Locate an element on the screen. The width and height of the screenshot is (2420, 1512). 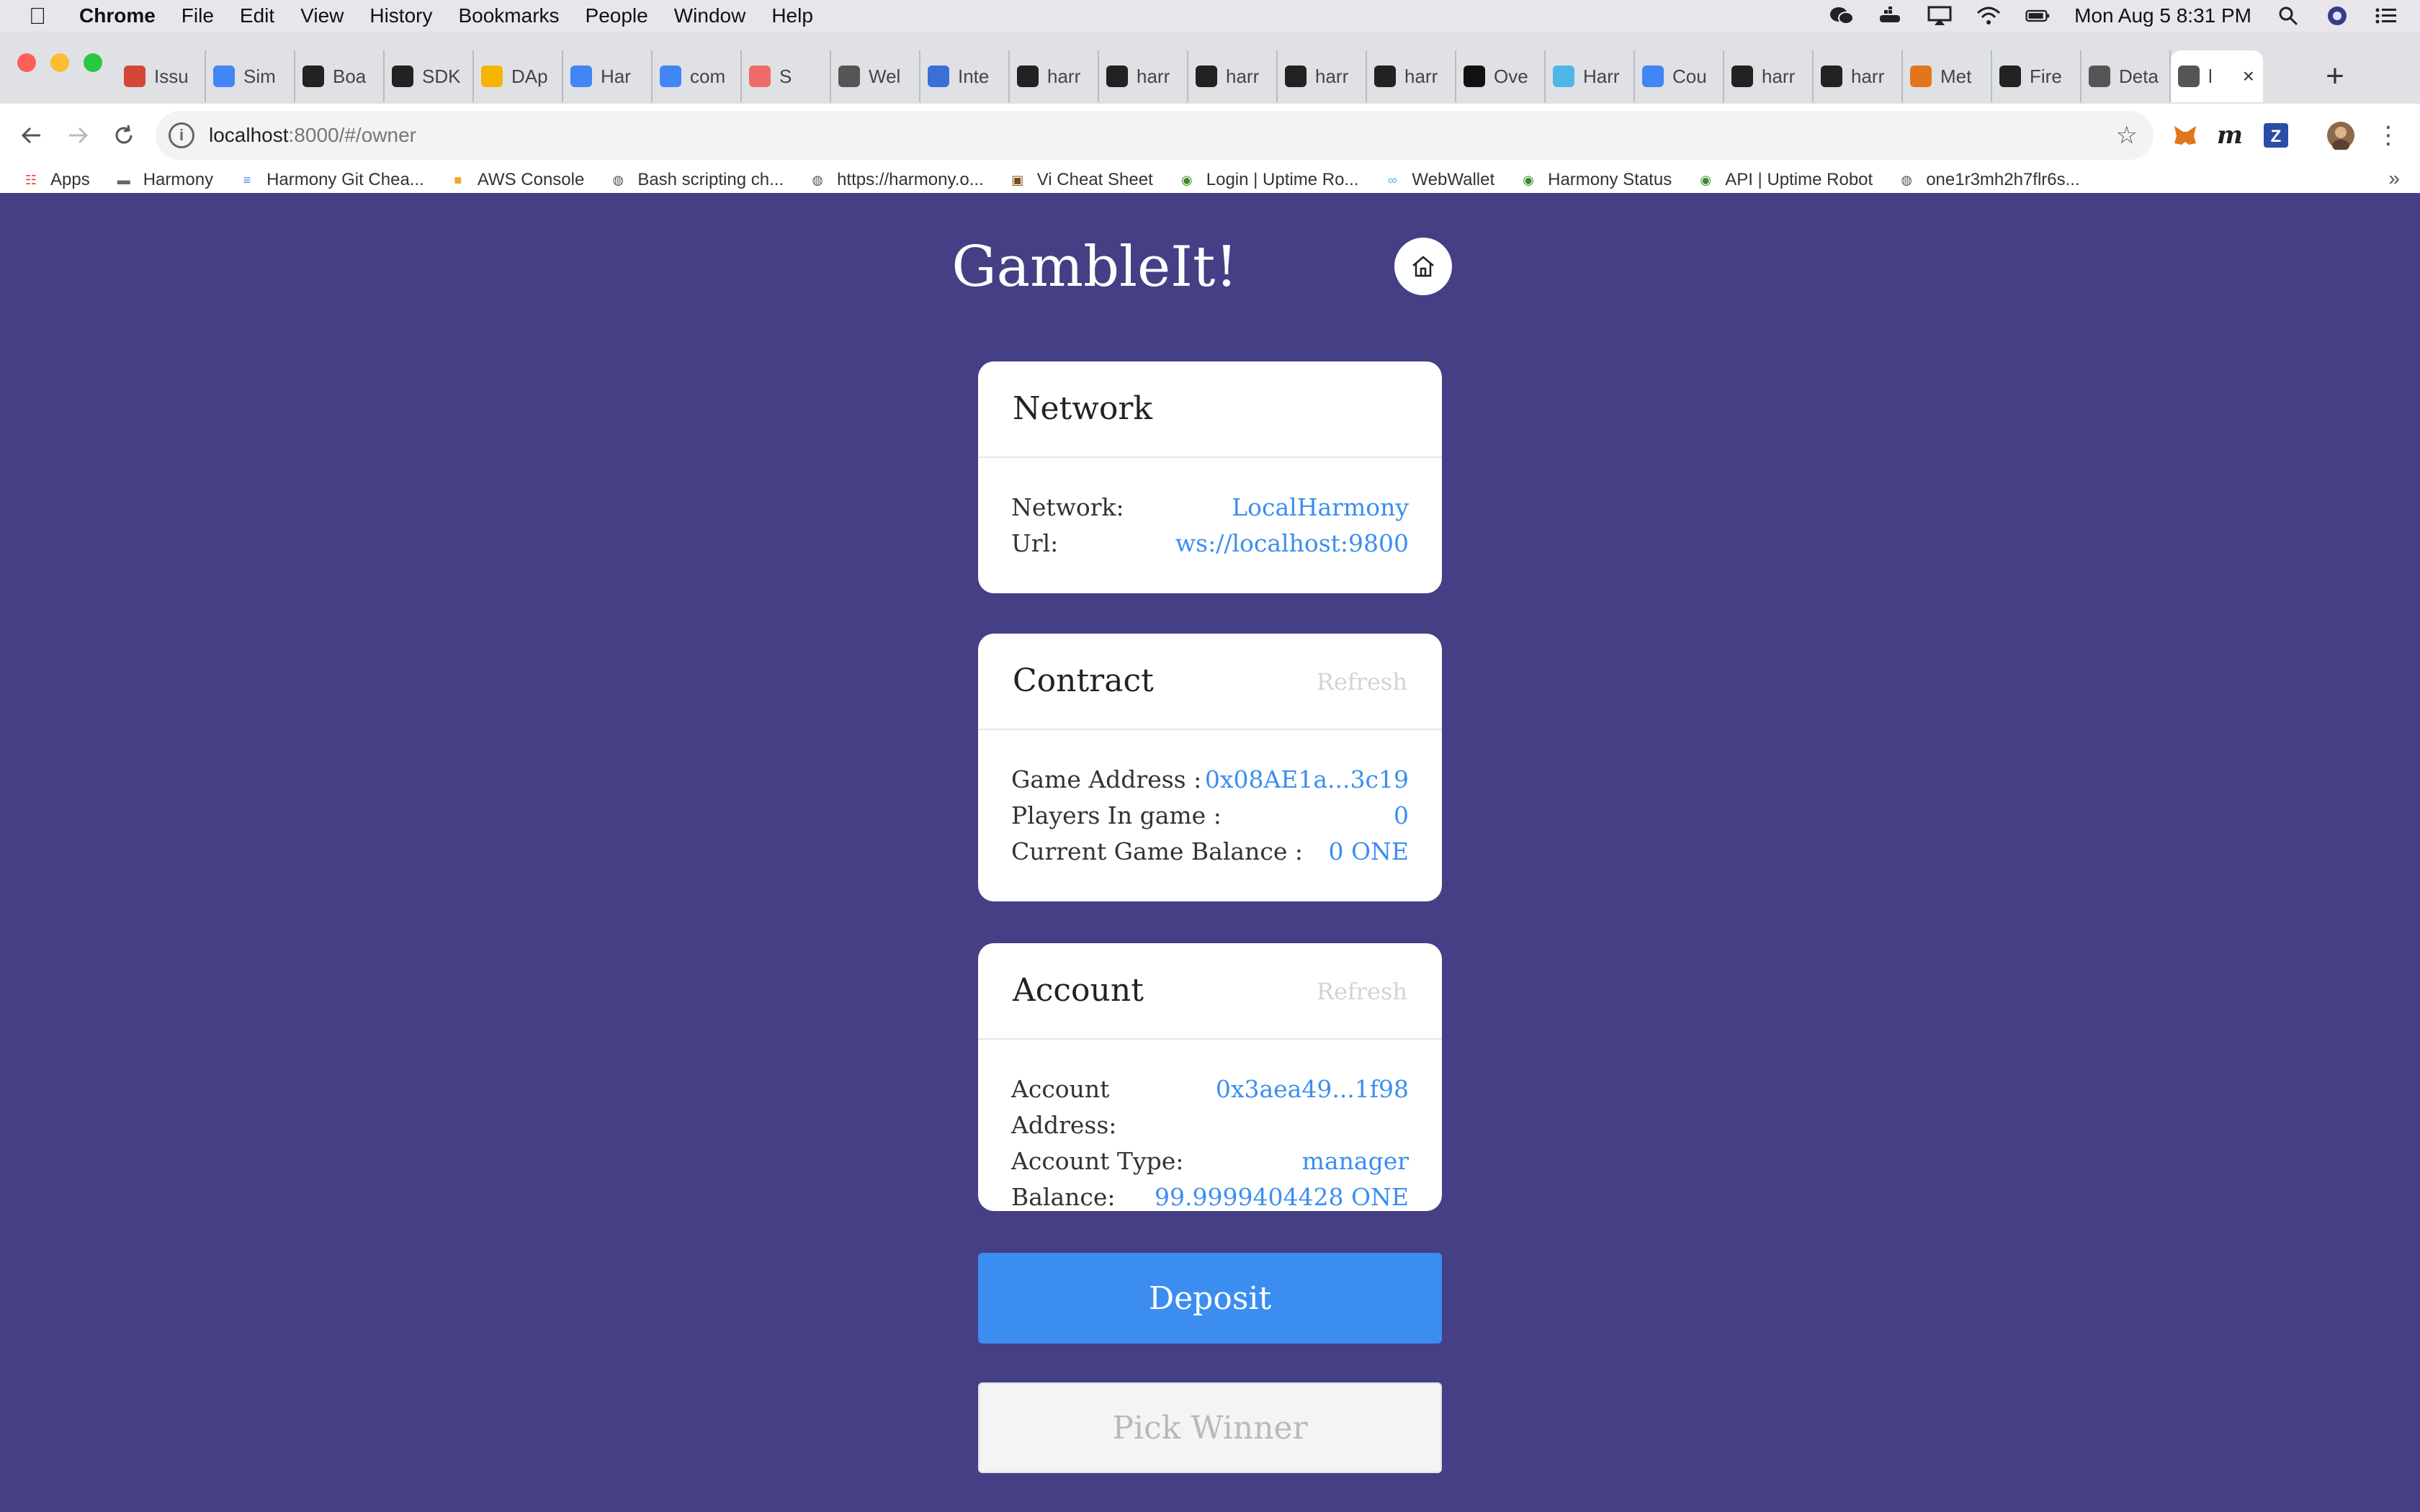
forward-button is located at coordinates (77, 135).